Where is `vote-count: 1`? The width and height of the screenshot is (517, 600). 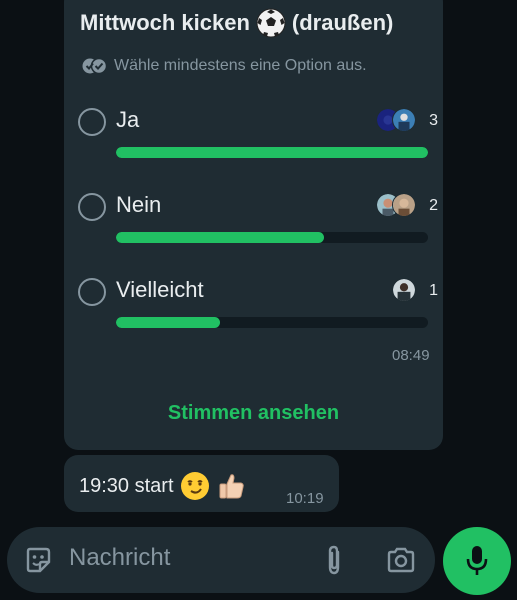
vote-count: 1 is located at coordinates (433, 290).